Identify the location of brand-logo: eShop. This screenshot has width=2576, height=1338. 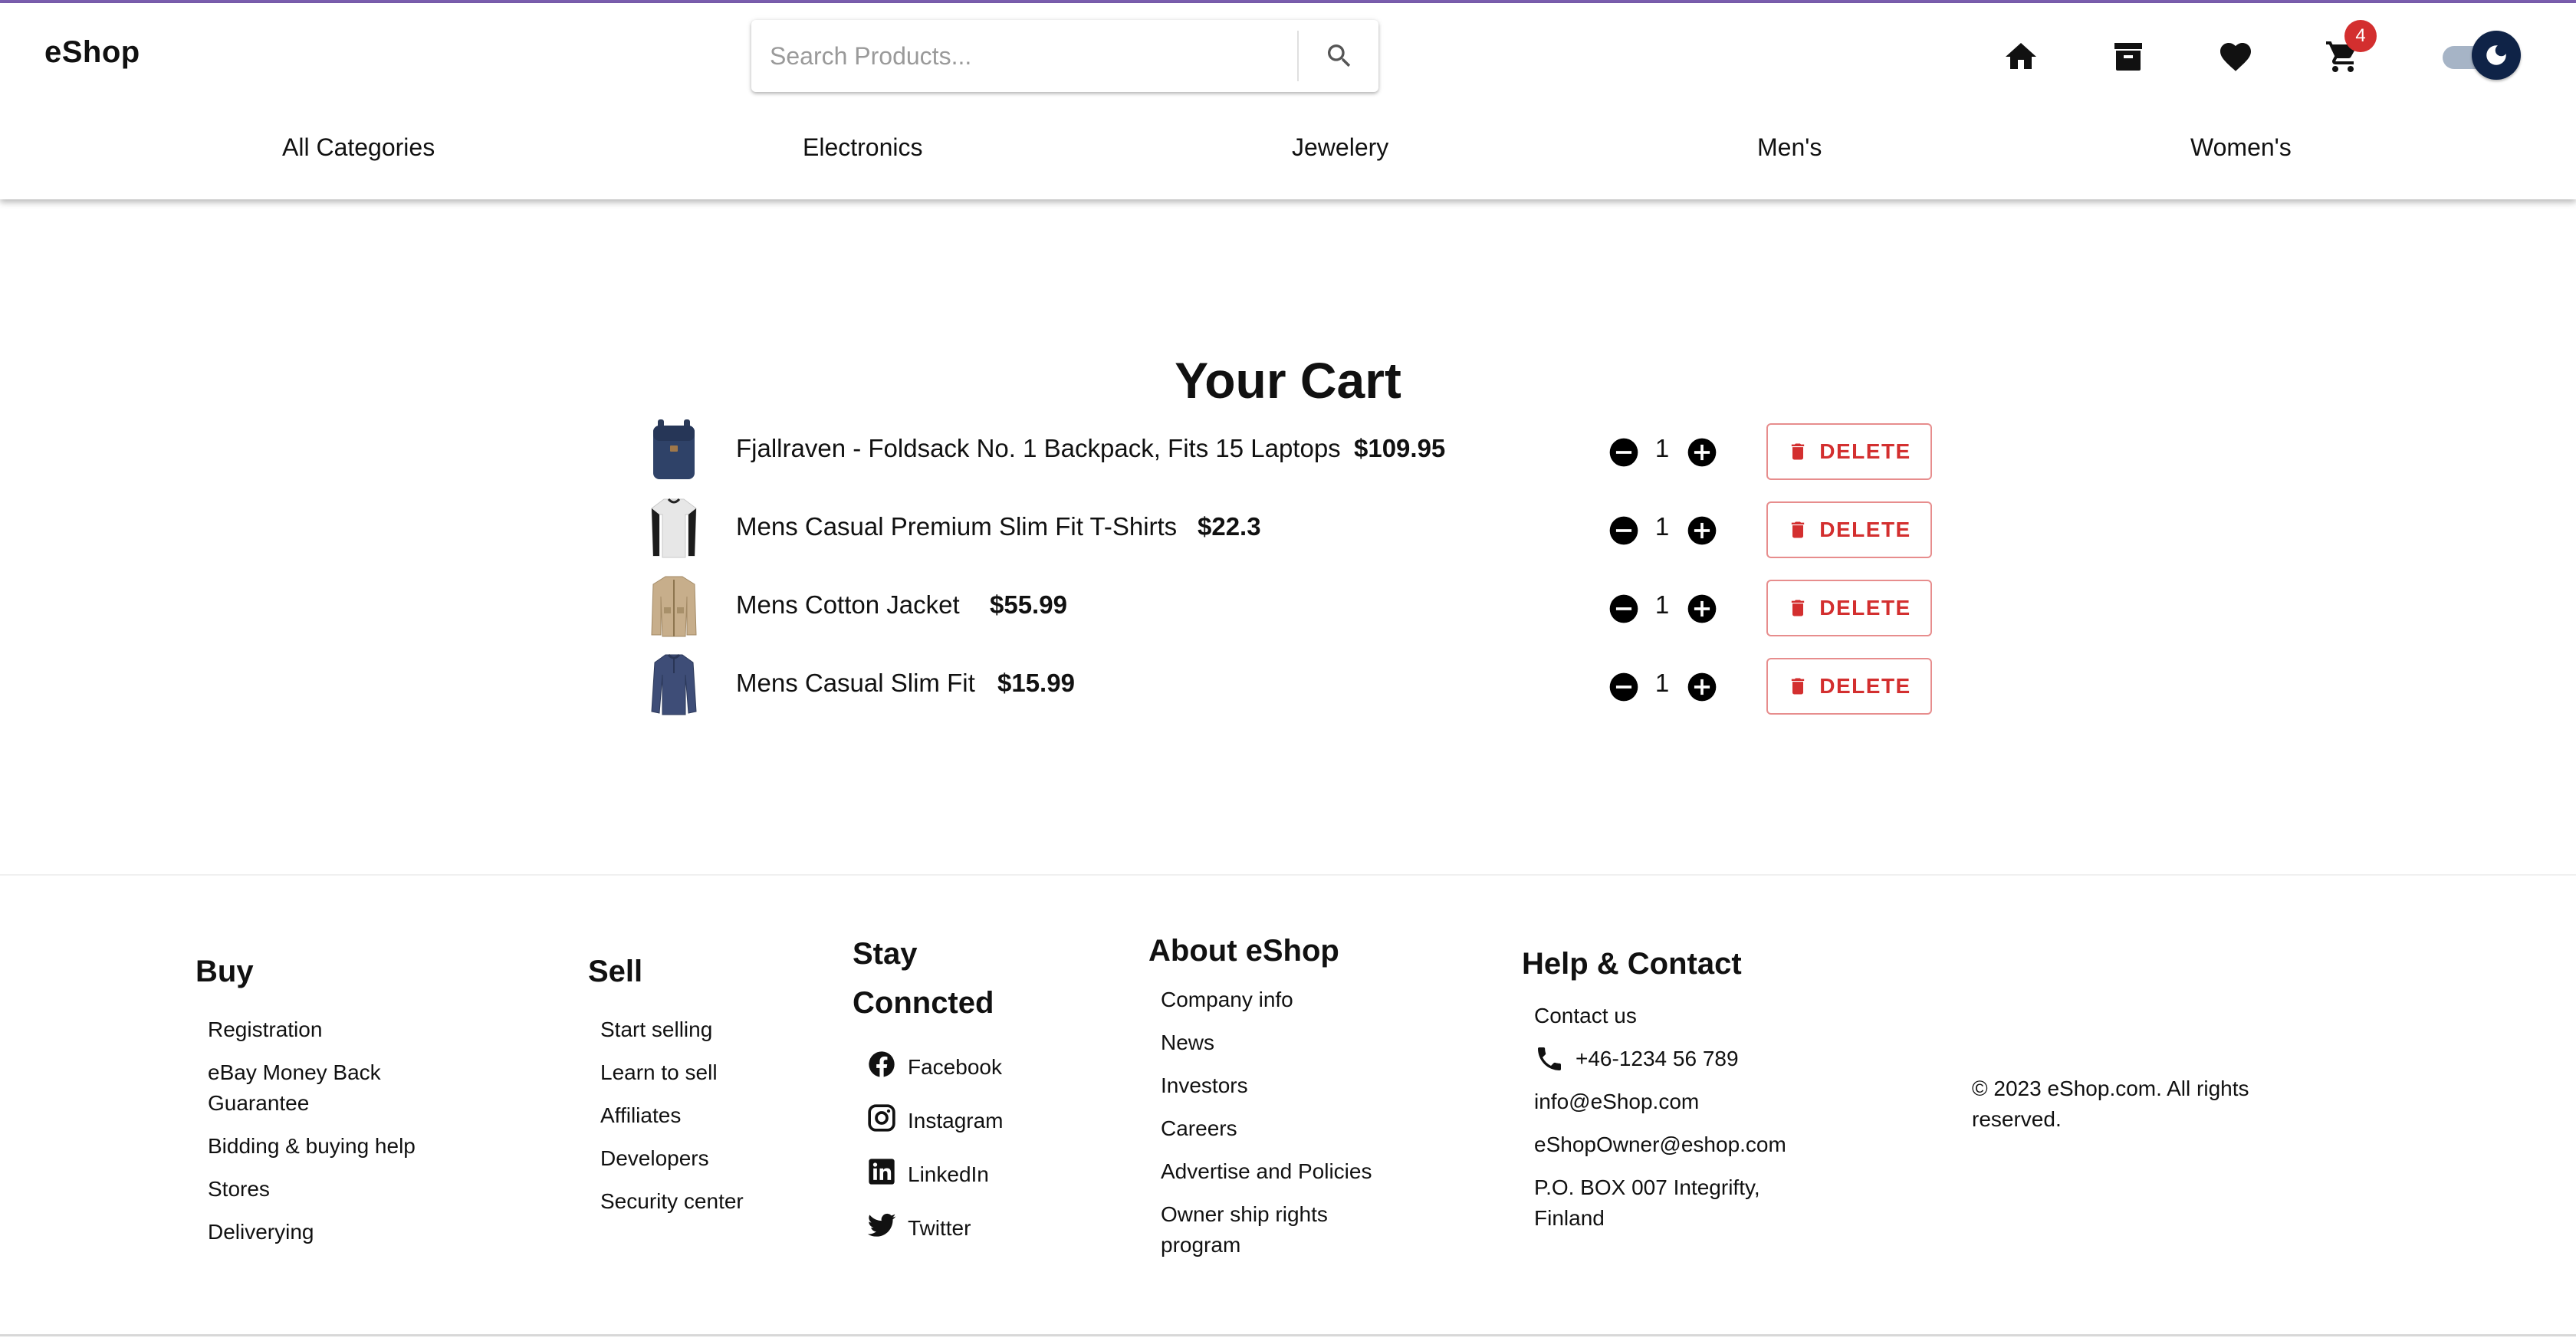
(92, 52).